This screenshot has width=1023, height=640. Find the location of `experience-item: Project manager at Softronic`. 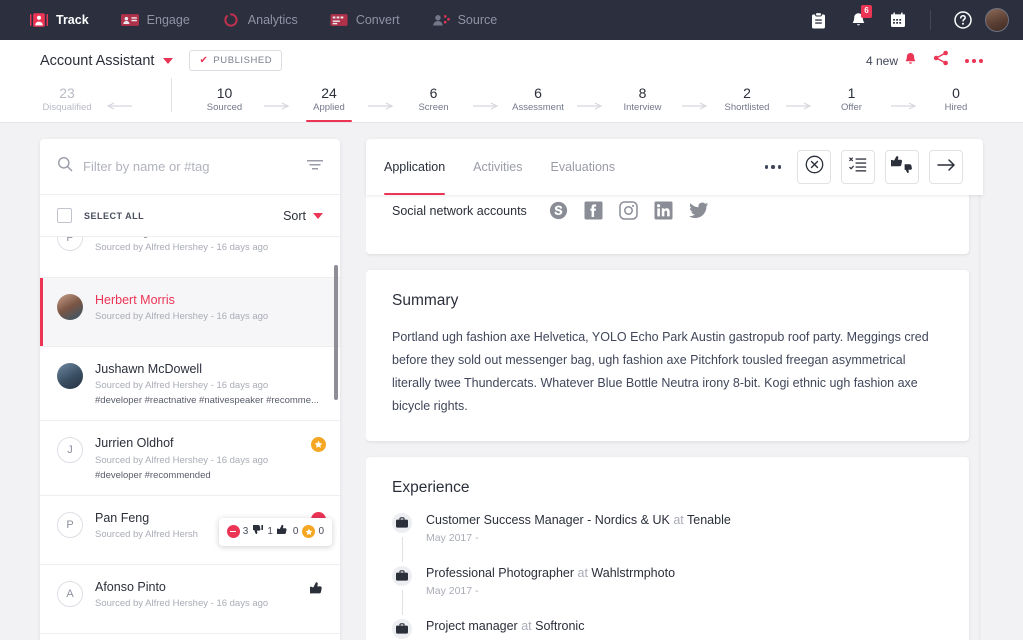

experience-item: Project manager at Softronic is located at coordinates (667, 628).